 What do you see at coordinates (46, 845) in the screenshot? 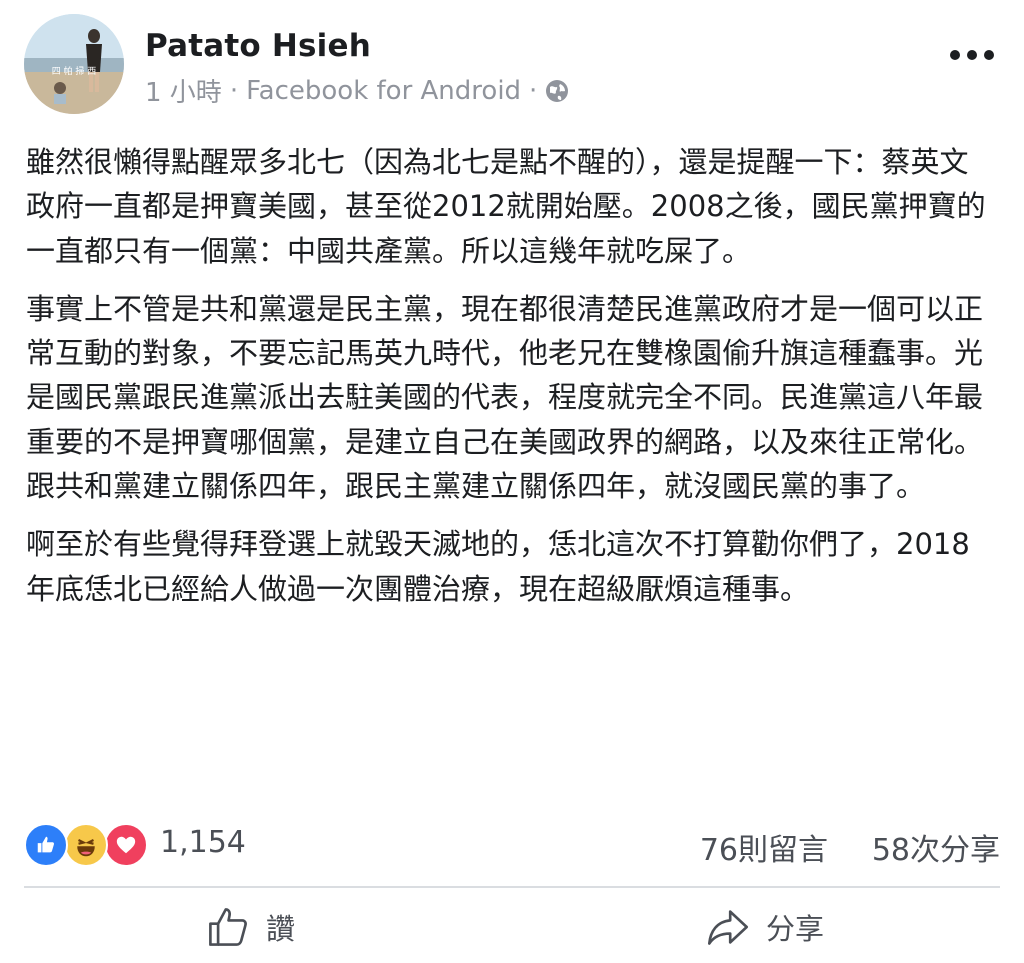
I see `like-reaction-icon` at bounding box center [46, 845].